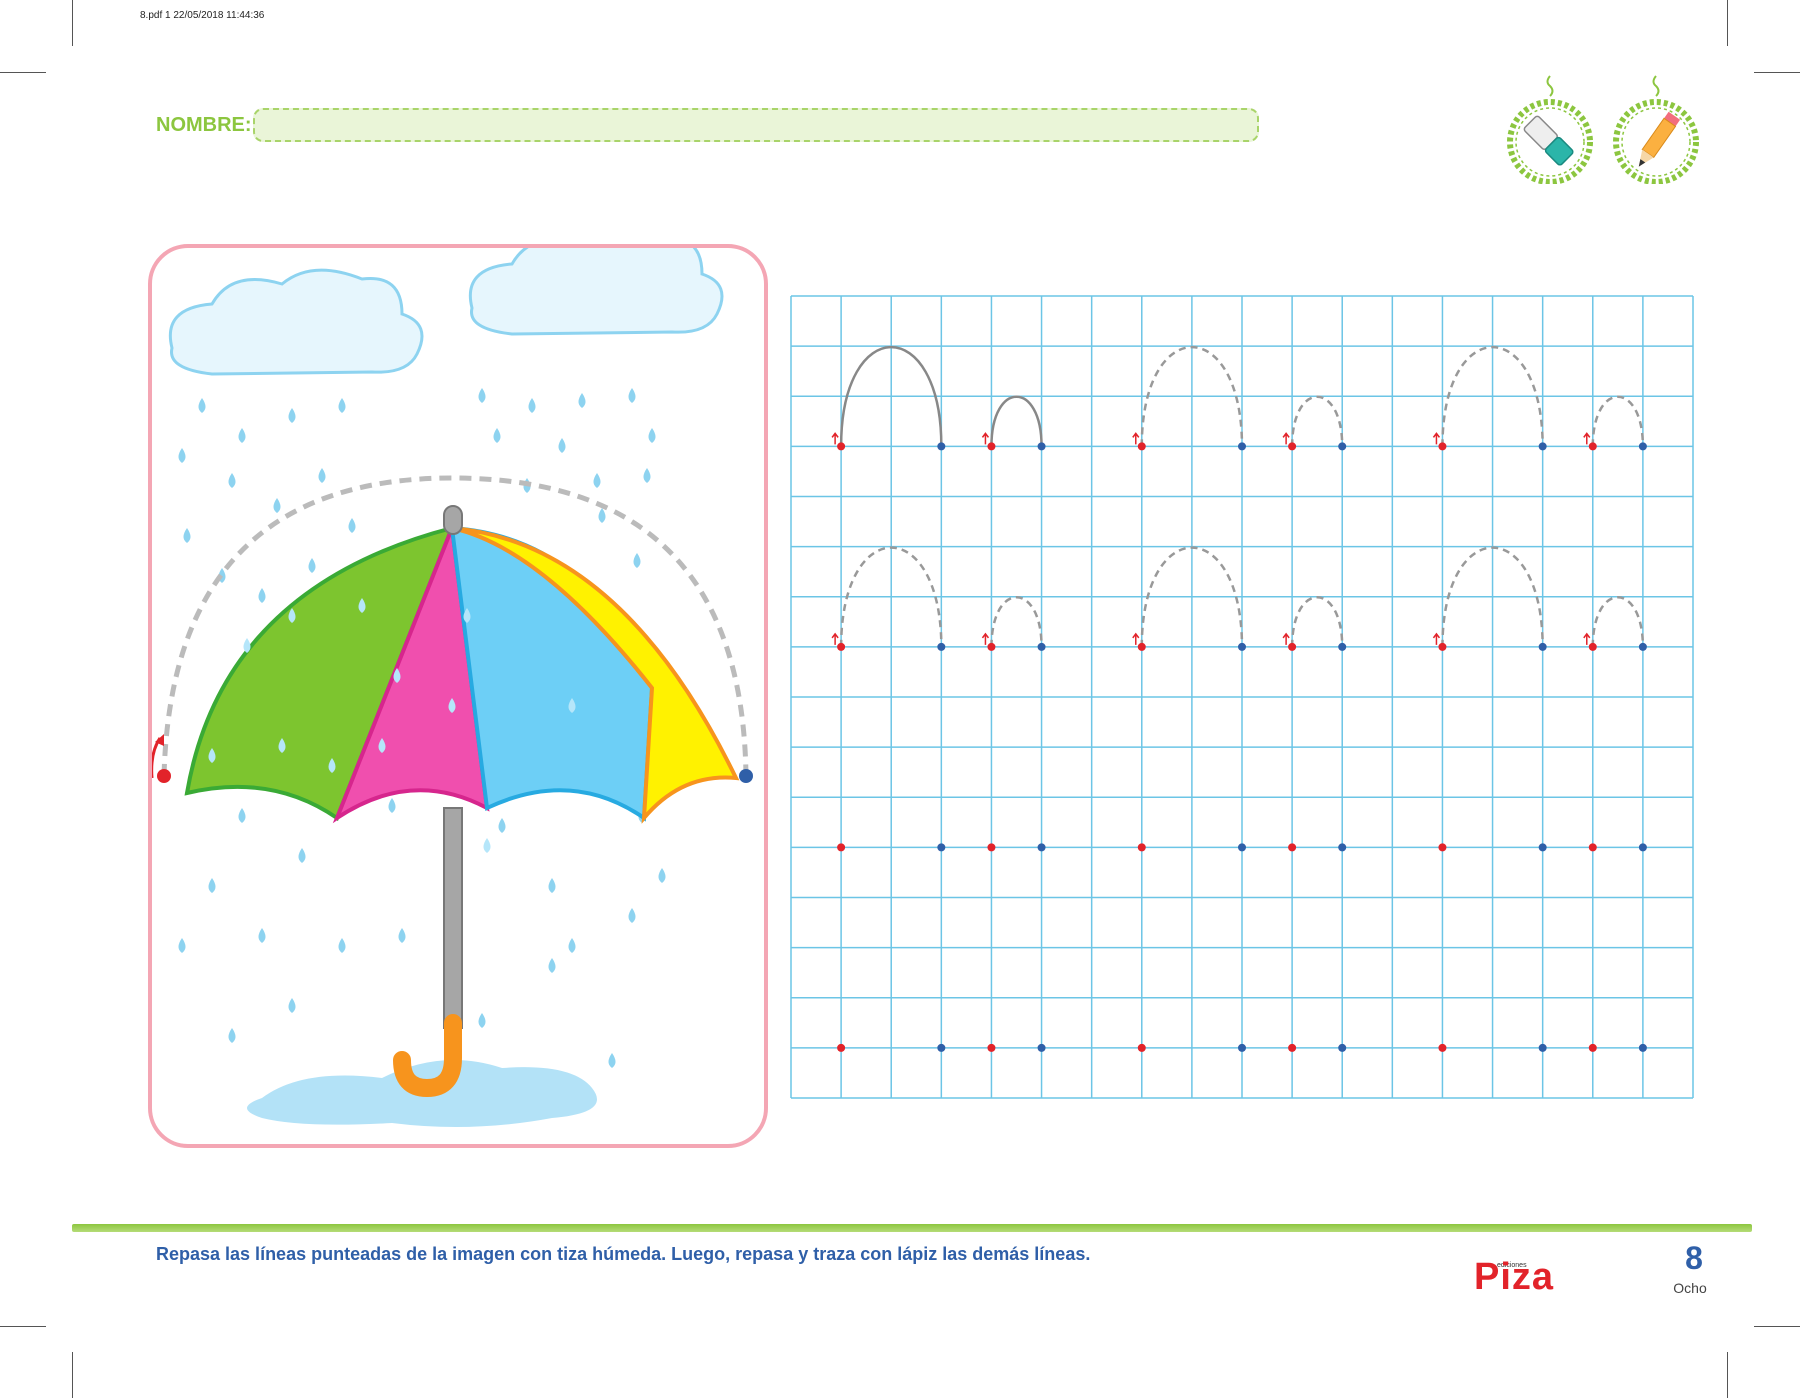 Image resolution: width=1800 pixels, height=1398 pixels. I want to click on chalk-icon, so click(1550, 129).